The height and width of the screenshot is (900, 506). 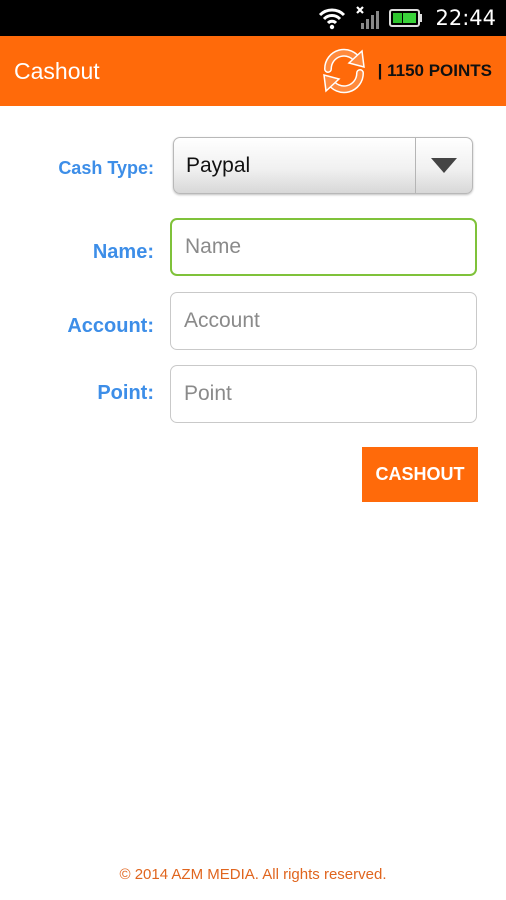 What do you see at coordinates (125, 393) in the screenshot?
I see `point-label: Point:` at bounding box center [125, 393].